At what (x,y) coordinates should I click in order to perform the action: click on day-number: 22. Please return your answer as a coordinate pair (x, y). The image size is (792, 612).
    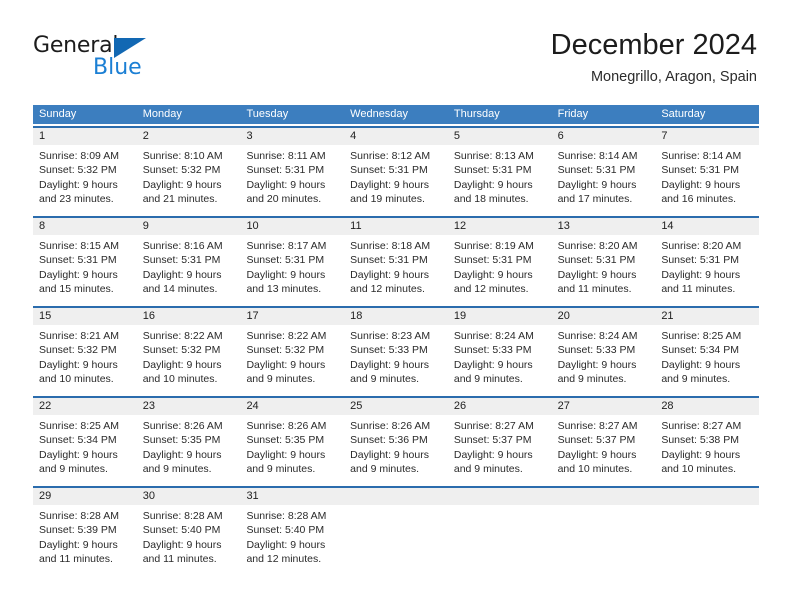
    Looking at the image, I should click on (85, 406).